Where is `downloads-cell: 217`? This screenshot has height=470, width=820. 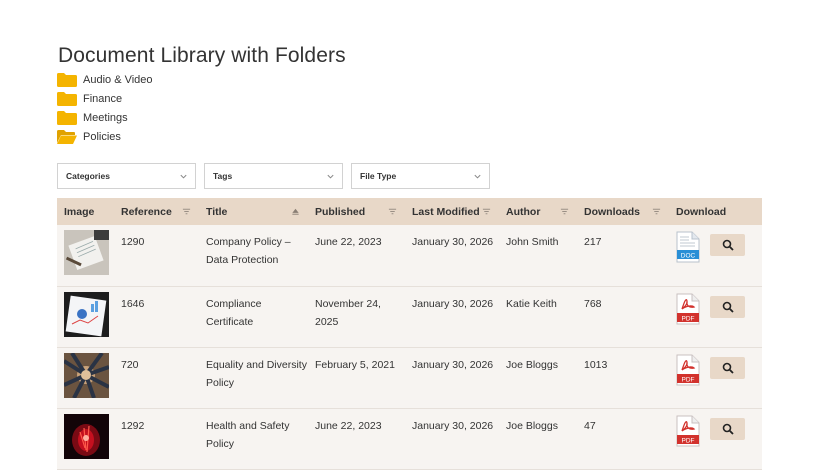
downloads-cell: 217 is located at coordinates (593, 242).